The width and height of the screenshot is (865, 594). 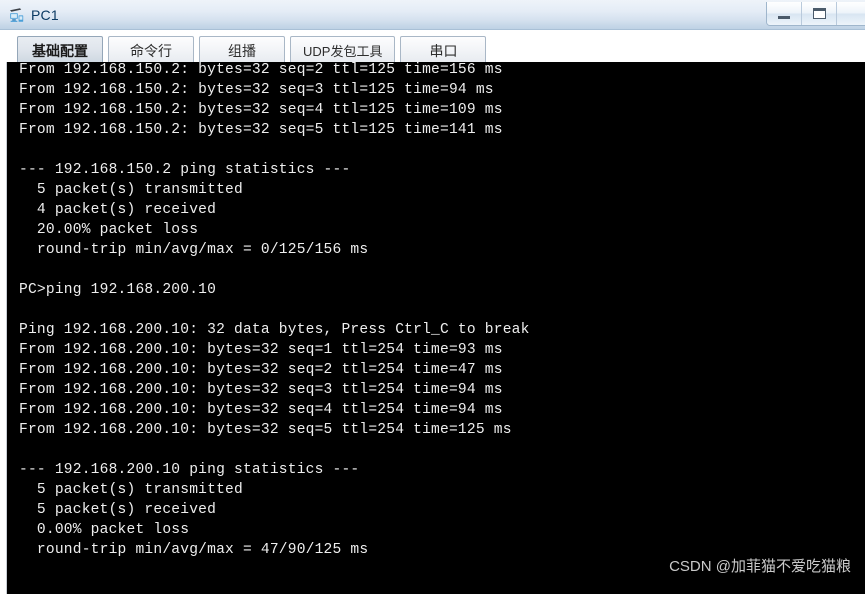 I want to click on terminal-line: 4 packet(s) received, so click(x=442, y=210).